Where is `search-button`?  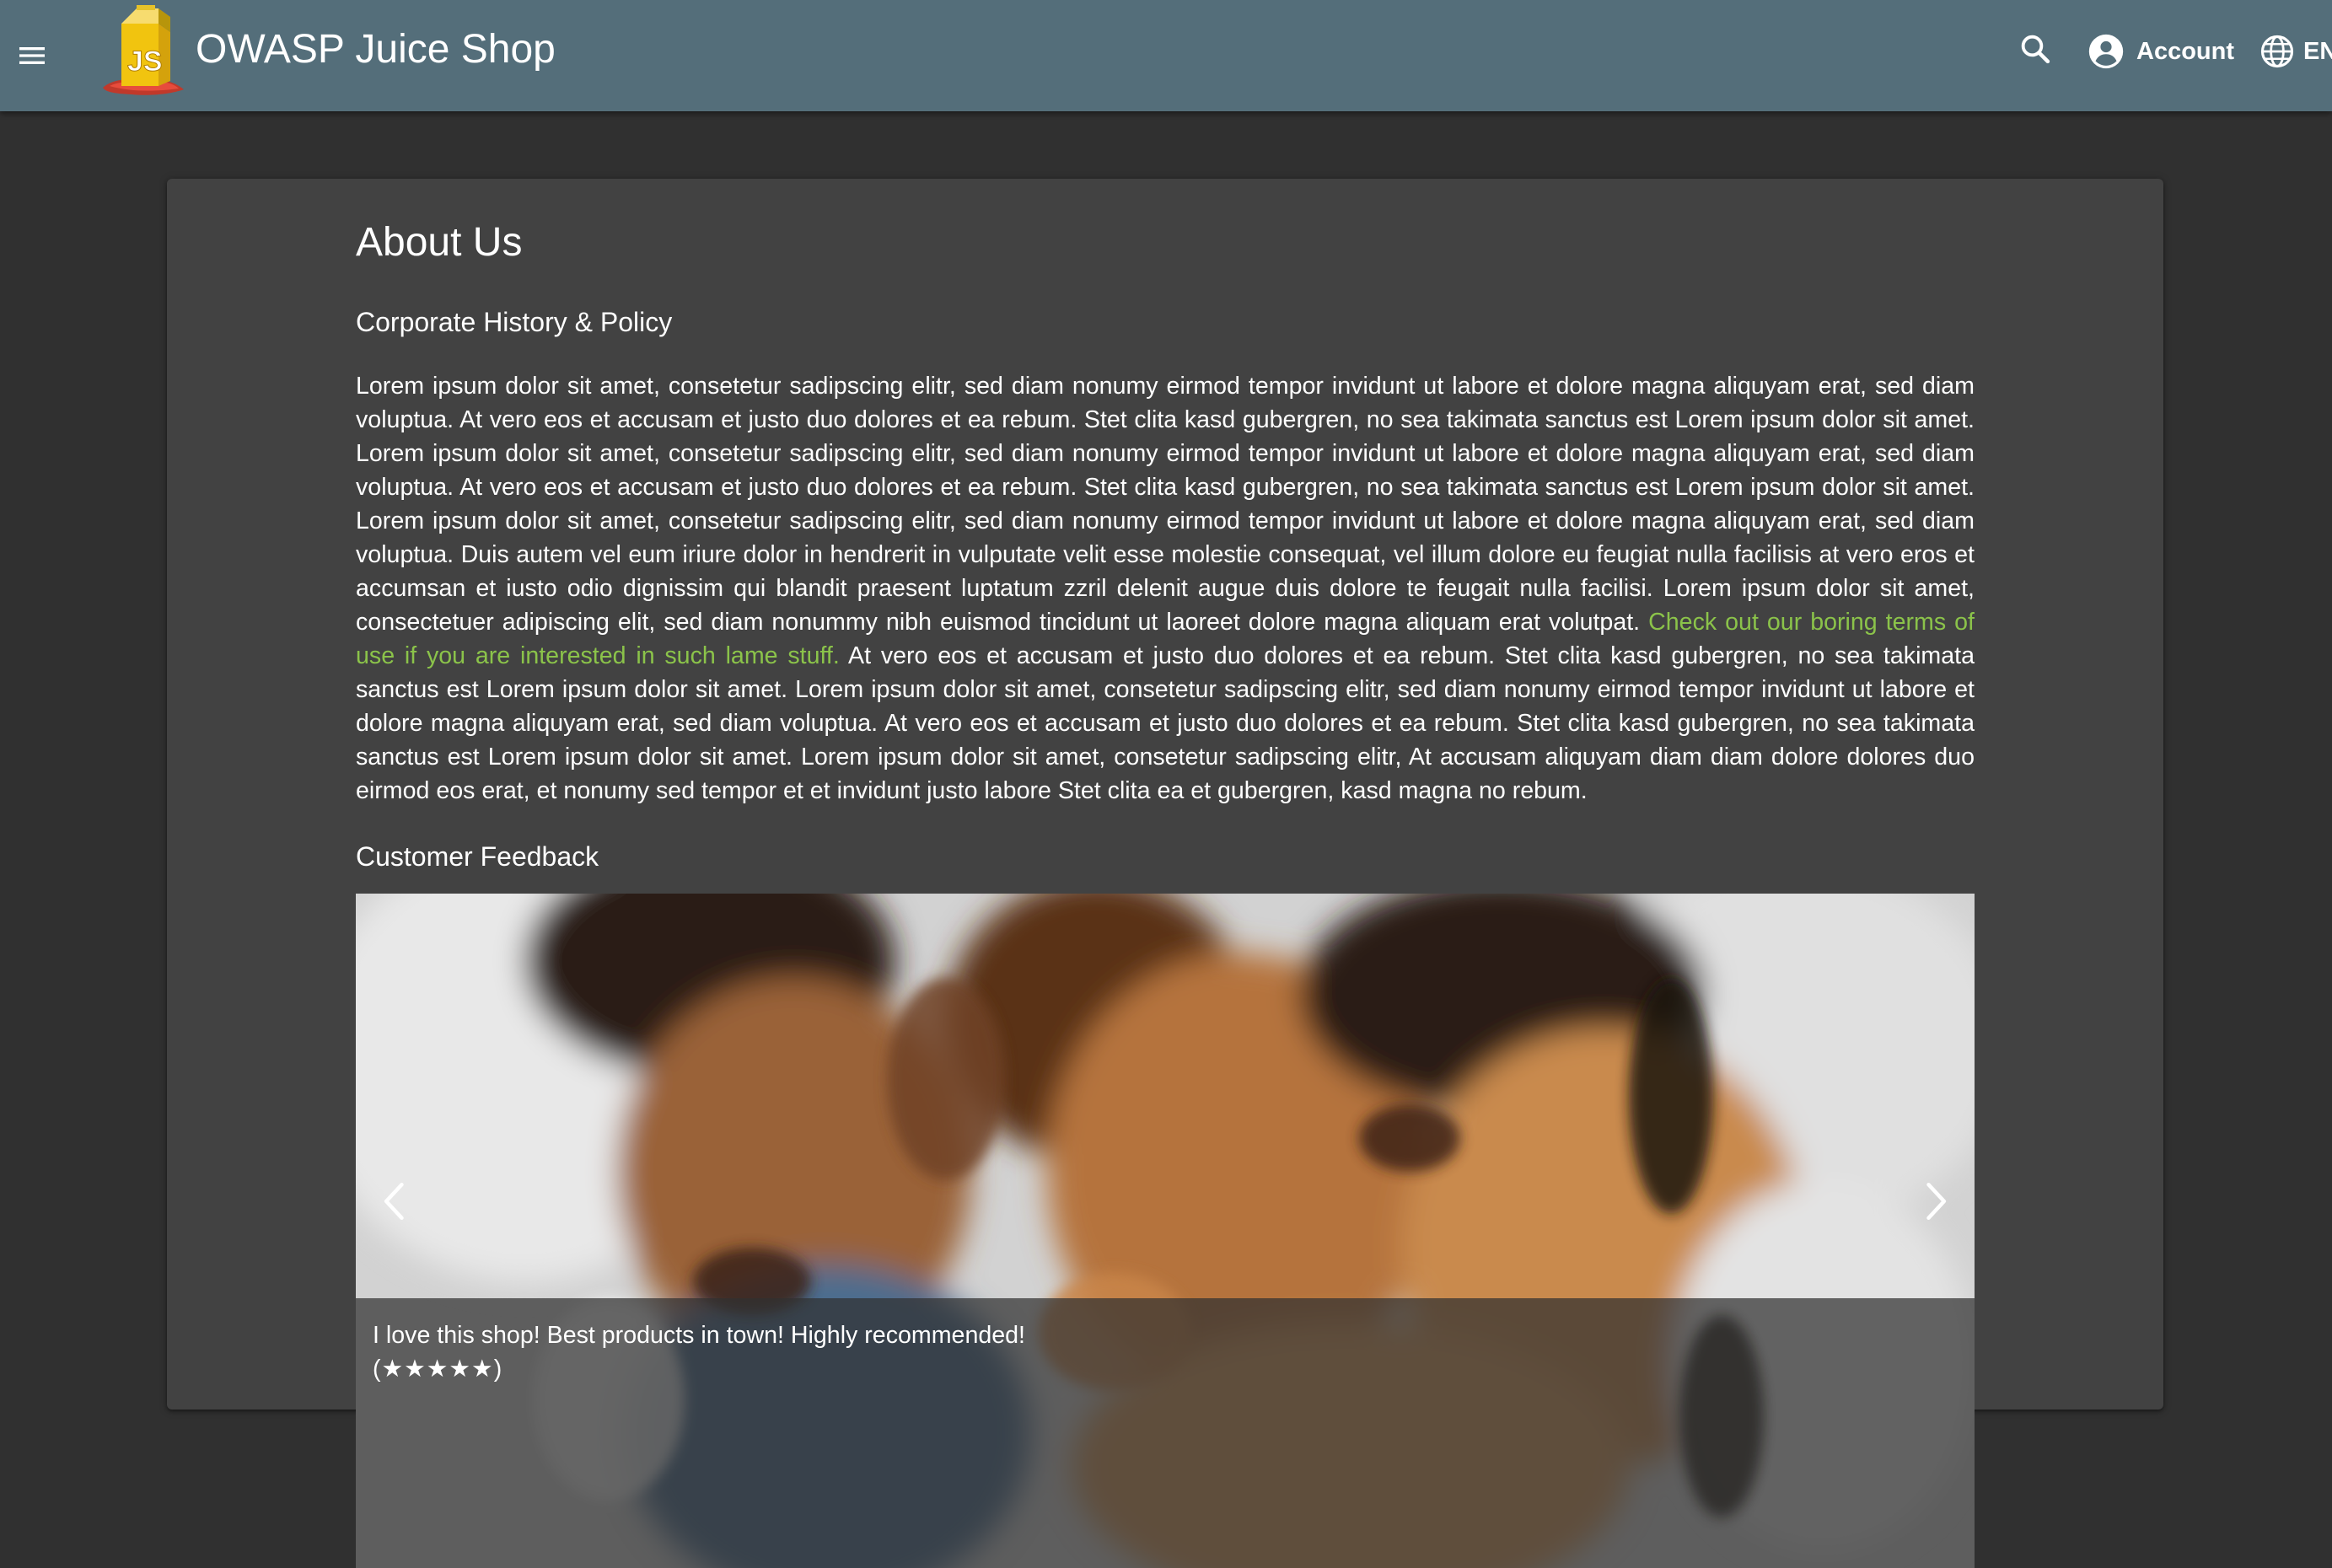
search-button is located at coordinates (2035, 48).